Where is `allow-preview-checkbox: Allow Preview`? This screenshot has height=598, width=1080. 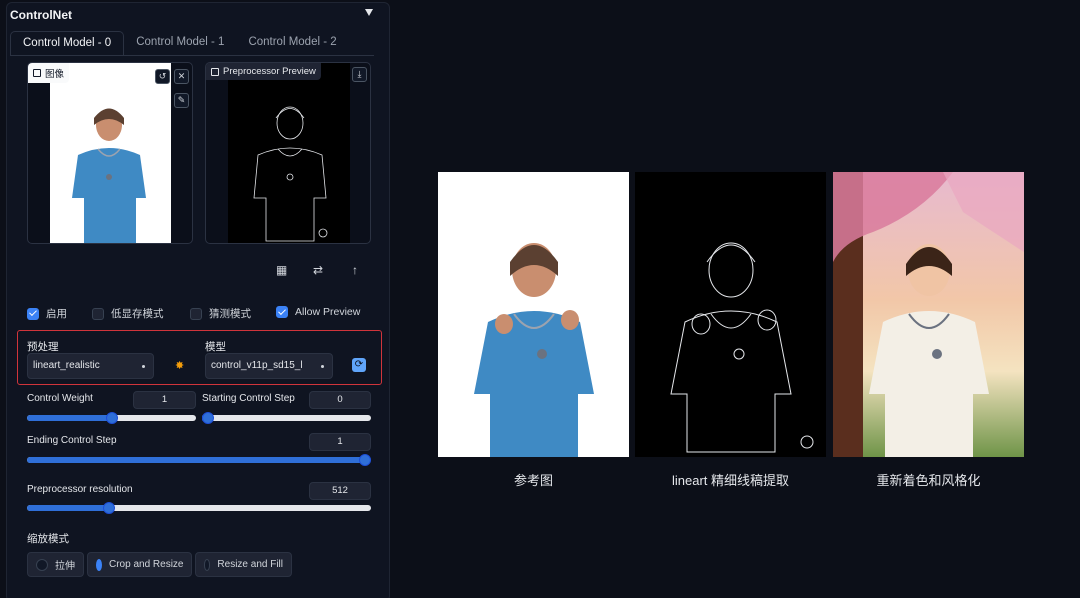 allow-preview-checkbox: Allow Preview is located at coordinates (318, 312).